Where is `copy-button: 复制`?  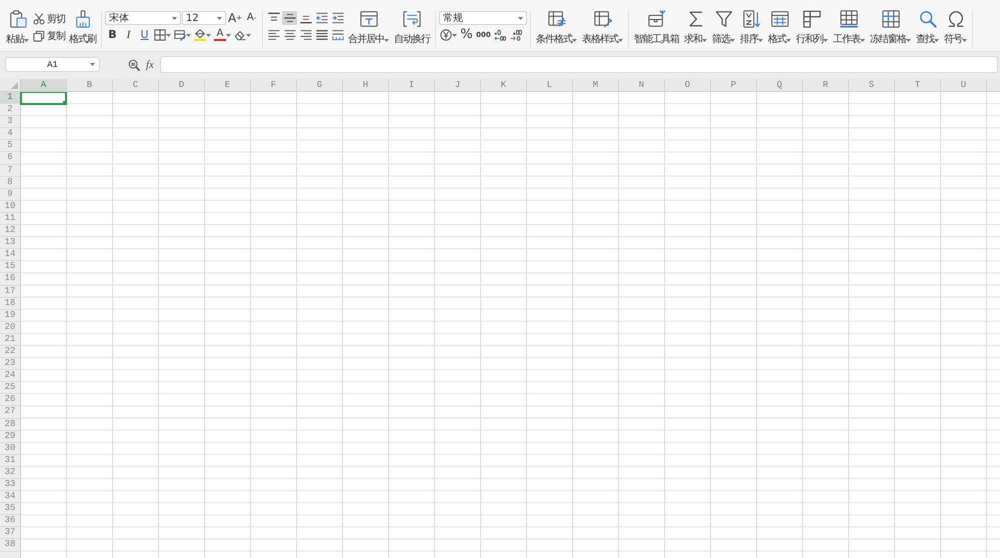
copy-button: 复制 is located at coordinates (49, 36).